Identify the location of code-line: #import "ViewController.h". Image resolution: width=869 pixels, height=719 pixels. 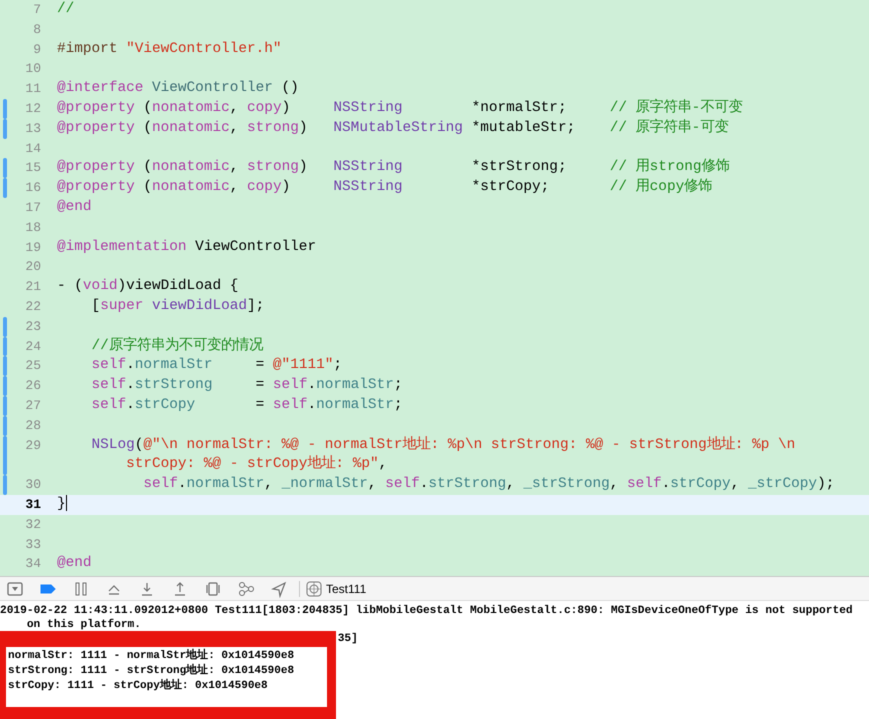
(170, 49).